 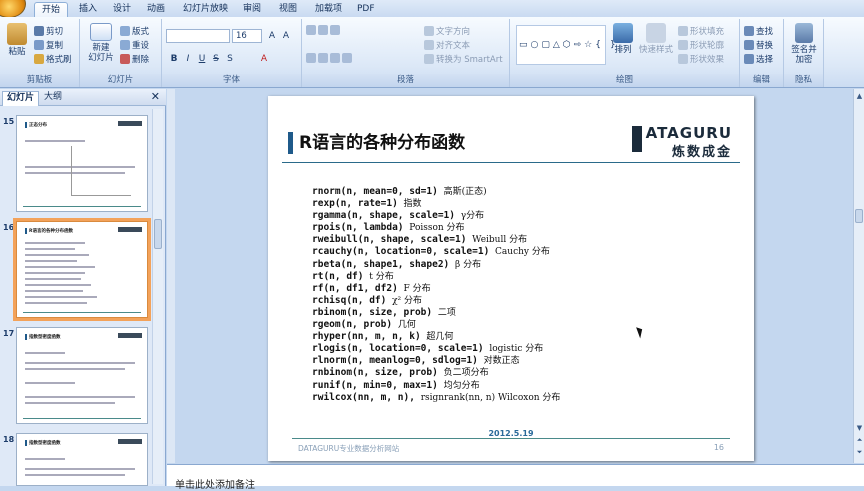 I want to click on layout-button: 版式, so click(x=134, y=31).